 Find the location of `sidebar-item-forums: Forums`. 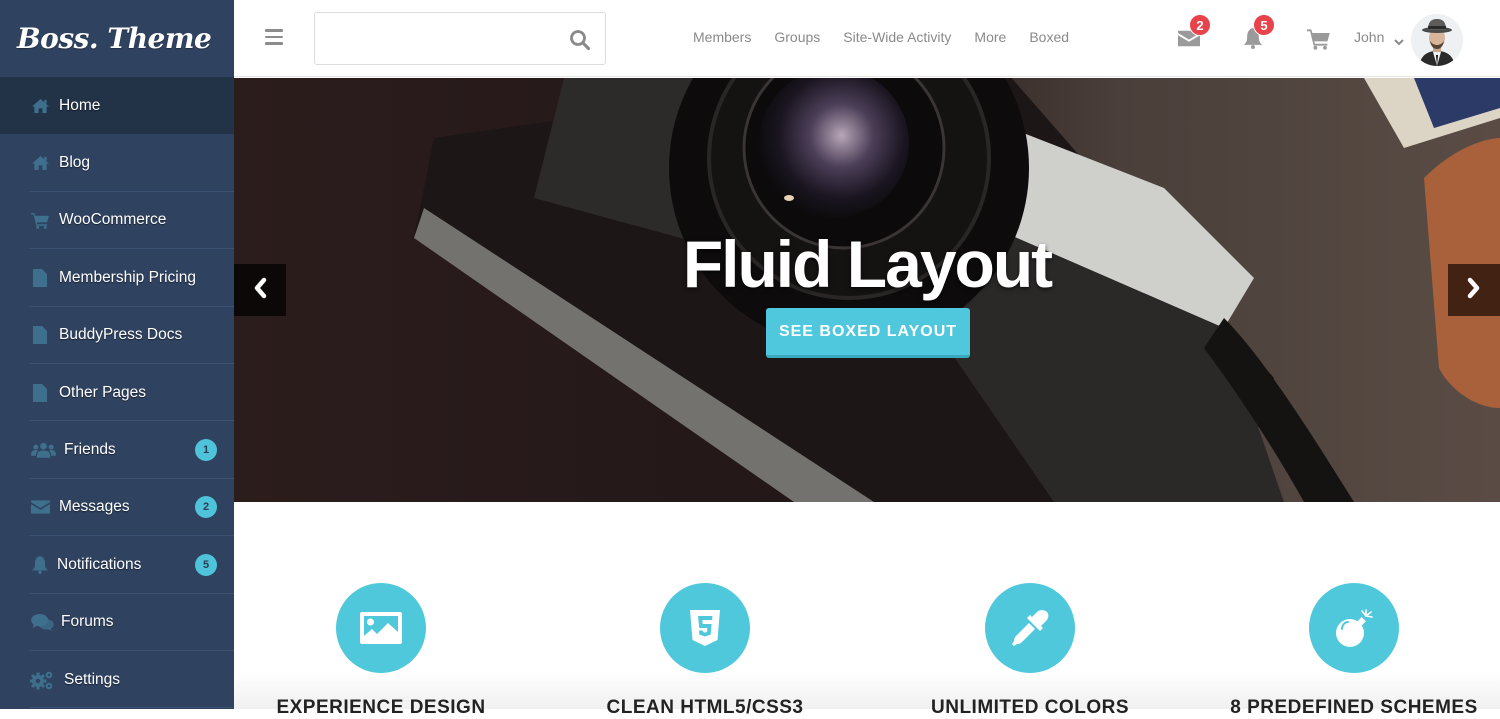

sidebar-item-forums: Forums is located at coordinates (117, 623).